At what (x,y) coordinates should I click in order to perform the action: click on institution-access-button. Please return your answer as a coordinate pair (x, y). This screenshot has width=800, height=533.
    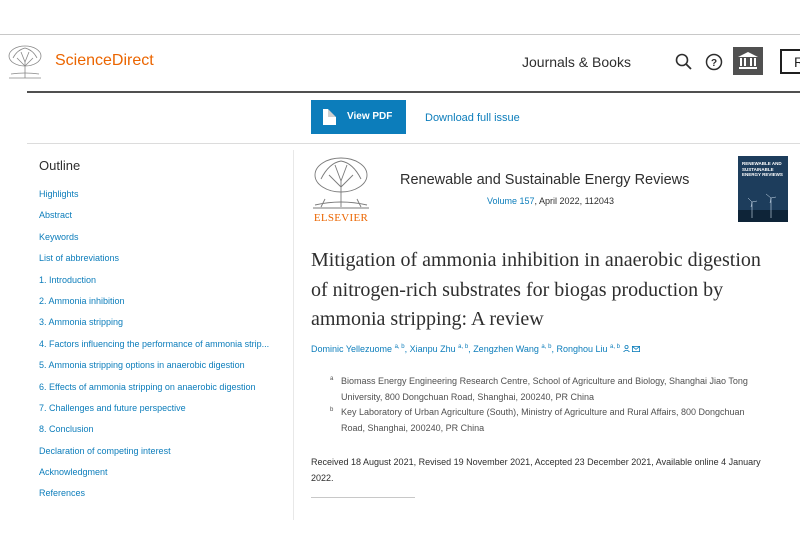
    Looking at the image, I should click on (748, 61).